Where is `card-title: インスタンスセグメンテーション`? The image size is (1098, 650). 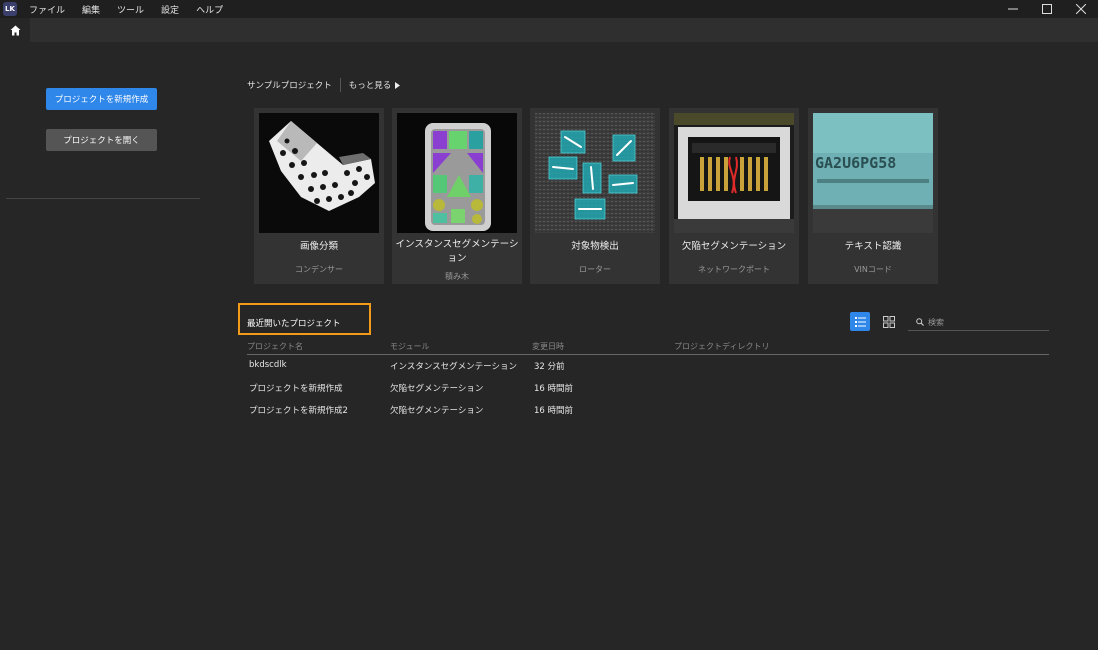
card-title: インスタンスセグメンテーション is located at coordinates (457, 251).